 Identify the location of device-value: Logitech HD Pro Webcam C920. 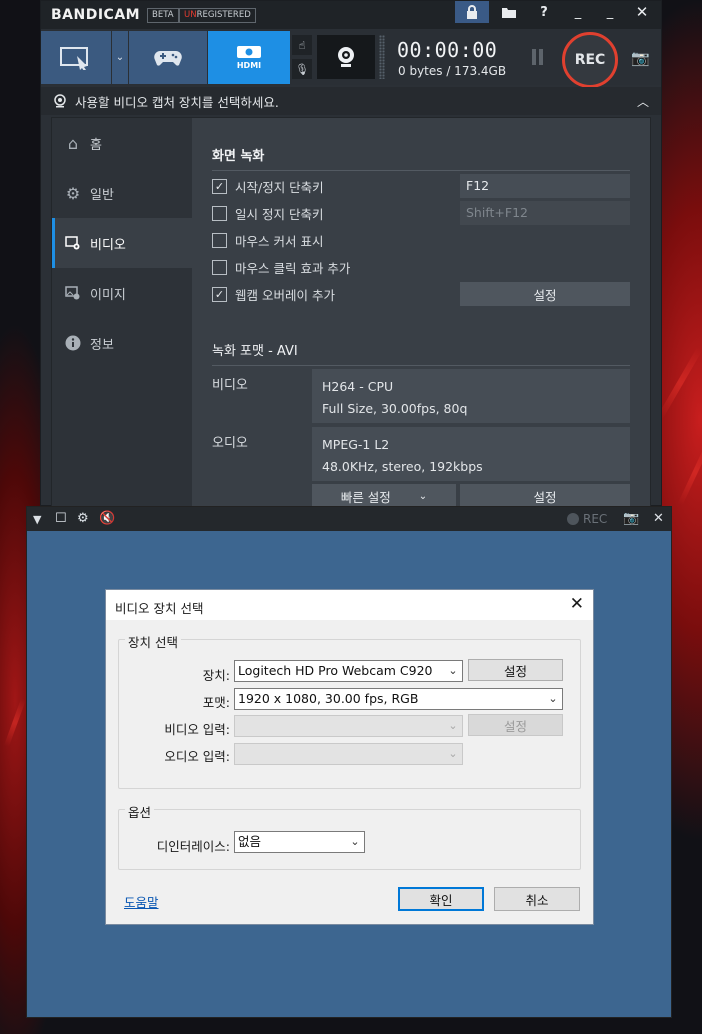
(335, 670).